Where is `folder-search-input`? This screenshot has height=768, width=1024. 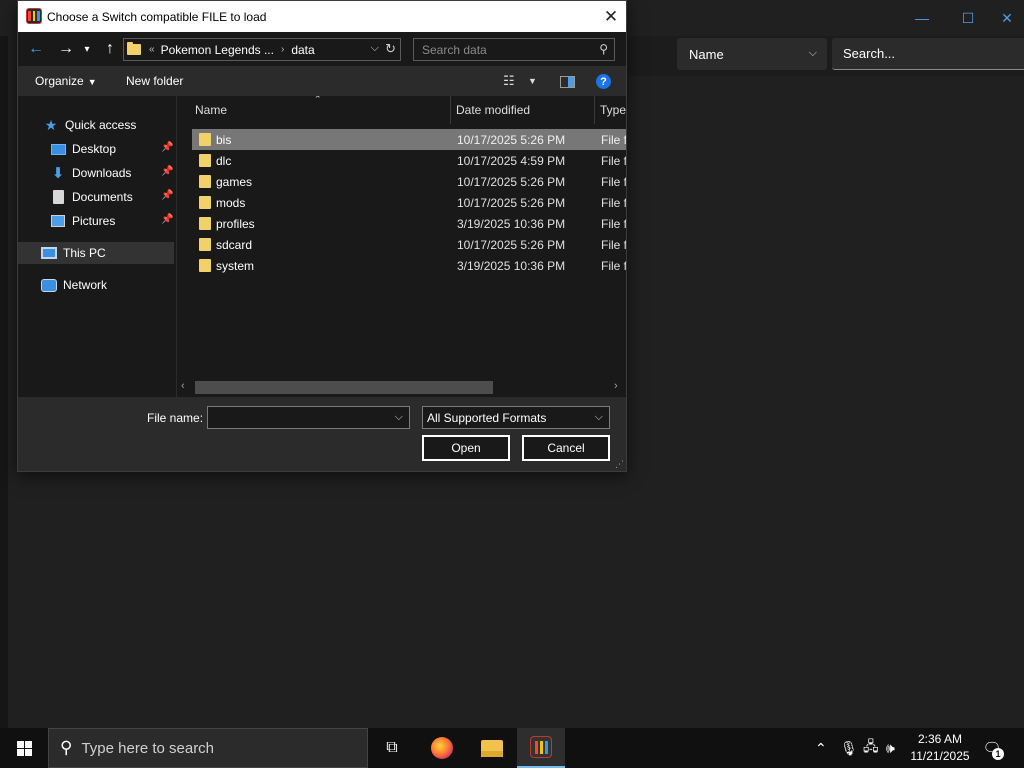 folder-search-input is located at coordinates (507, 49).